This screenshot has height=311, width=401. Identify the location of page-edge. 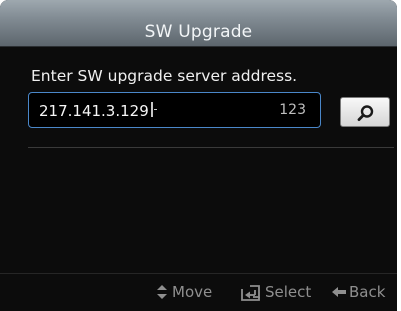
(399, 155).